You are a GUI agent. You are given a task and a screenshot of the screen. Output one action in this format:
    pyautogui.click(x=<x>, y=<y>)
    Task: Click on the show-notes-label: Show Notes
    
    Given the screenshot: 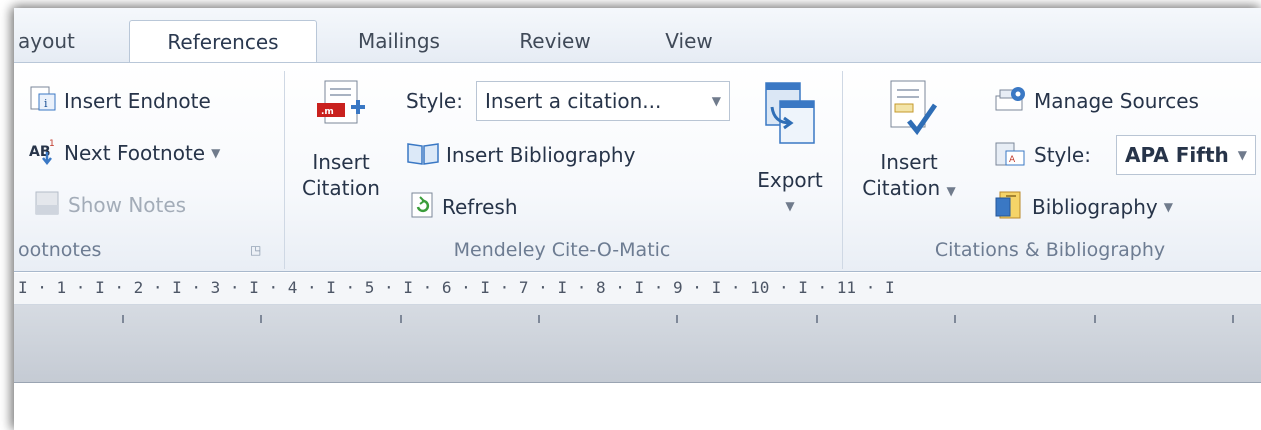 What is the action you would take?
    pyautogui.click(x=127, y=205)
    